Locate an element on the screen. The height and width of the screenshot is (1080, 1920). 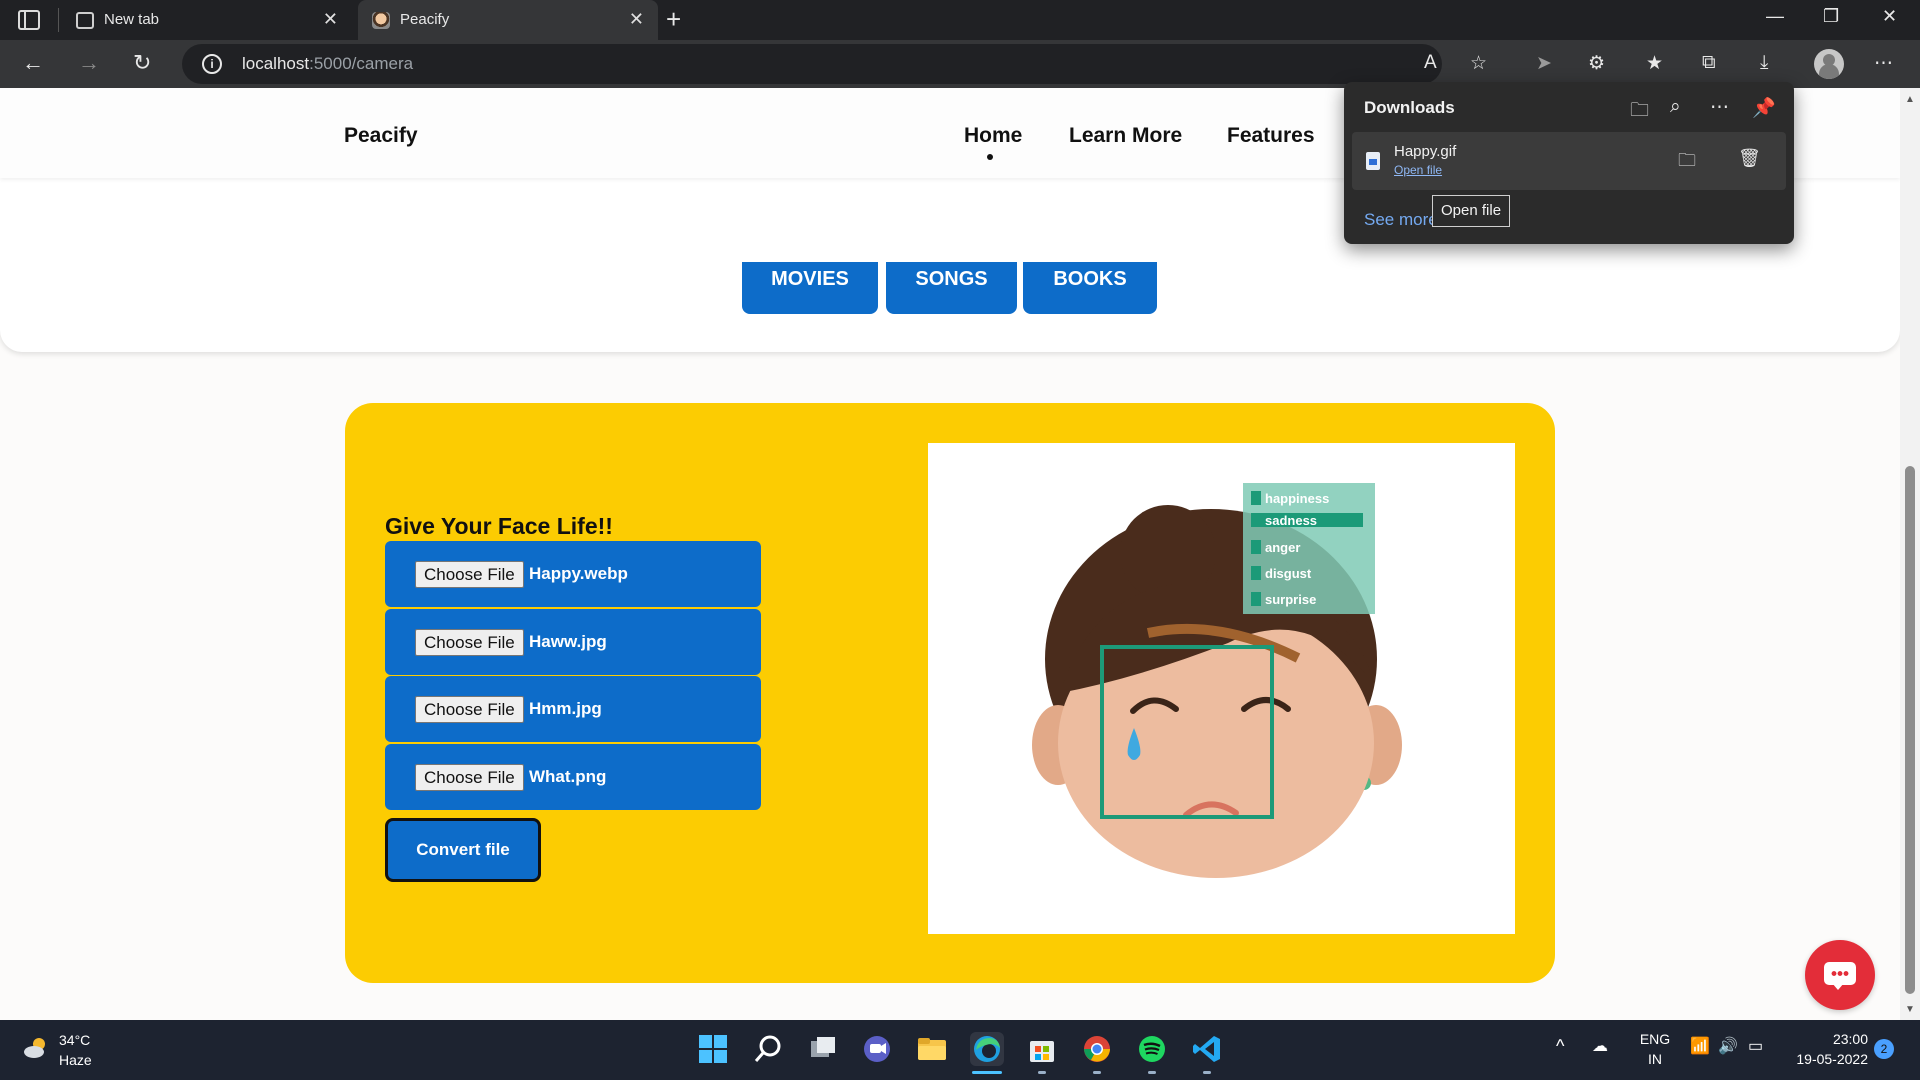
chat-button is located at coordinates (1840, 975).